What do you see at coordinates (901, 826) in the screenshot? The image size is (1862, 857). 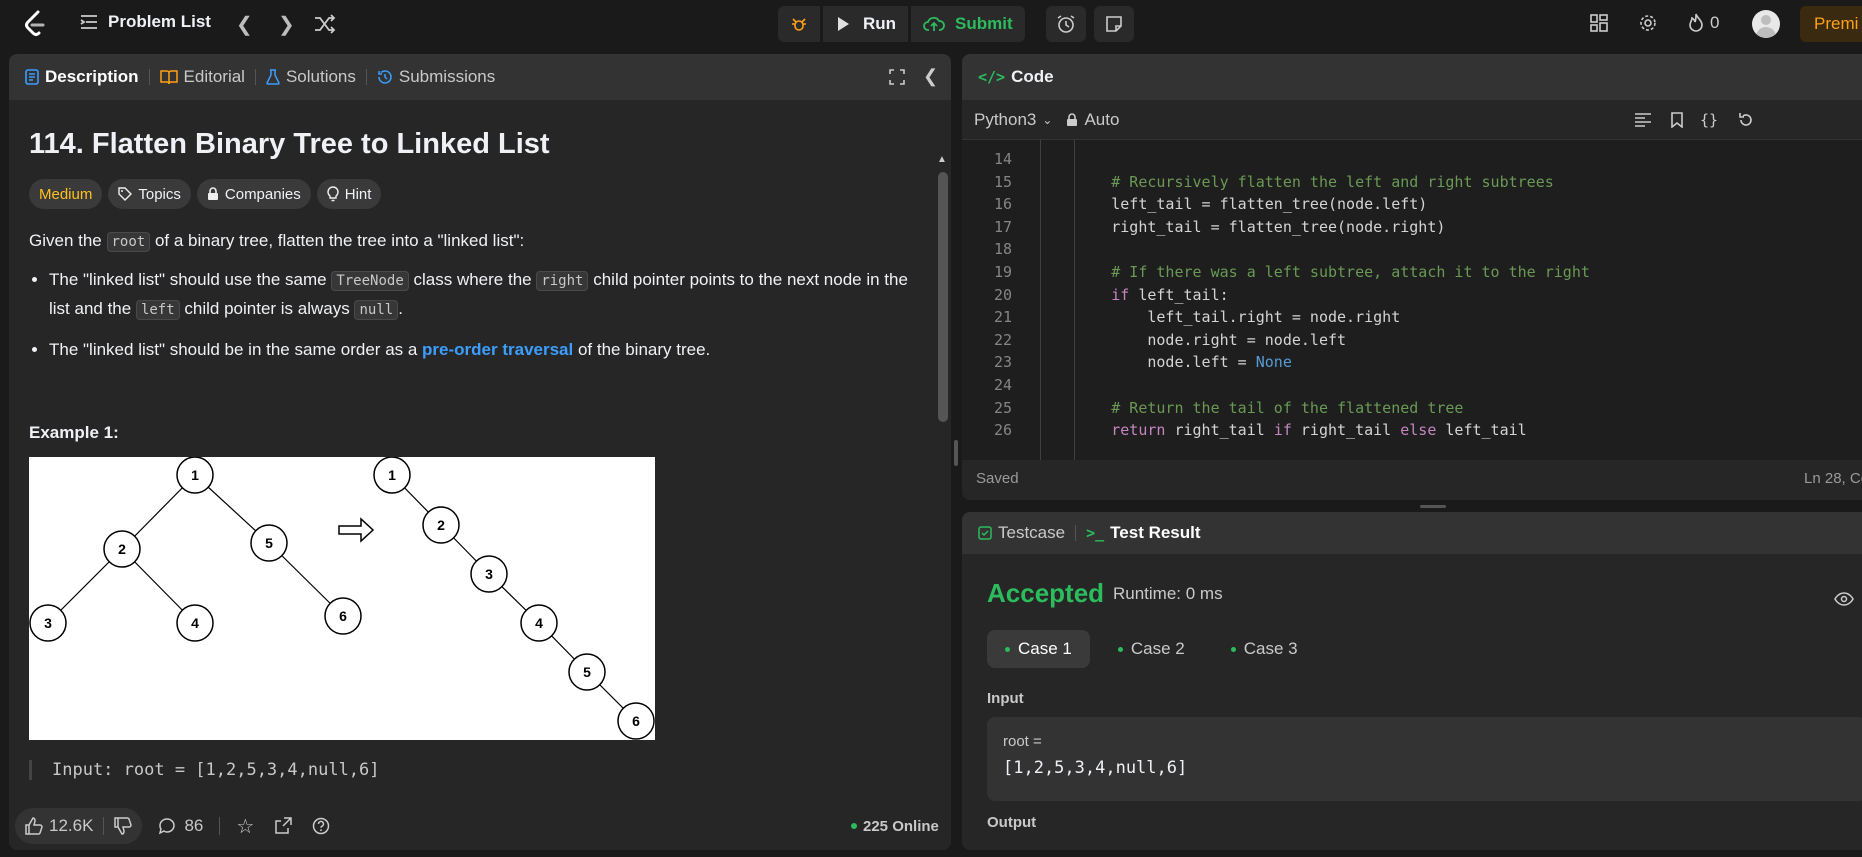 I see `online-count: 225 Online` at bounding box center [901, 826].